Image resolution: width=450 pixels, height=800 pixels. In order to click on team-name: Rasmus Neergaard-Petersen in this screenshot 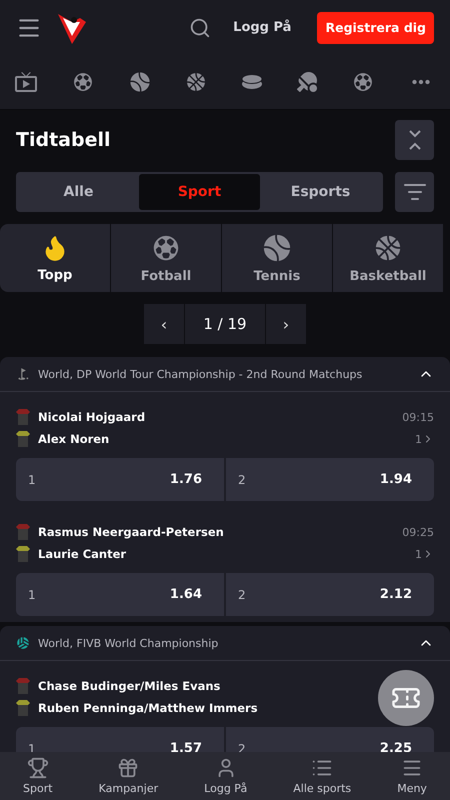, I will do `click(131, 532)`.